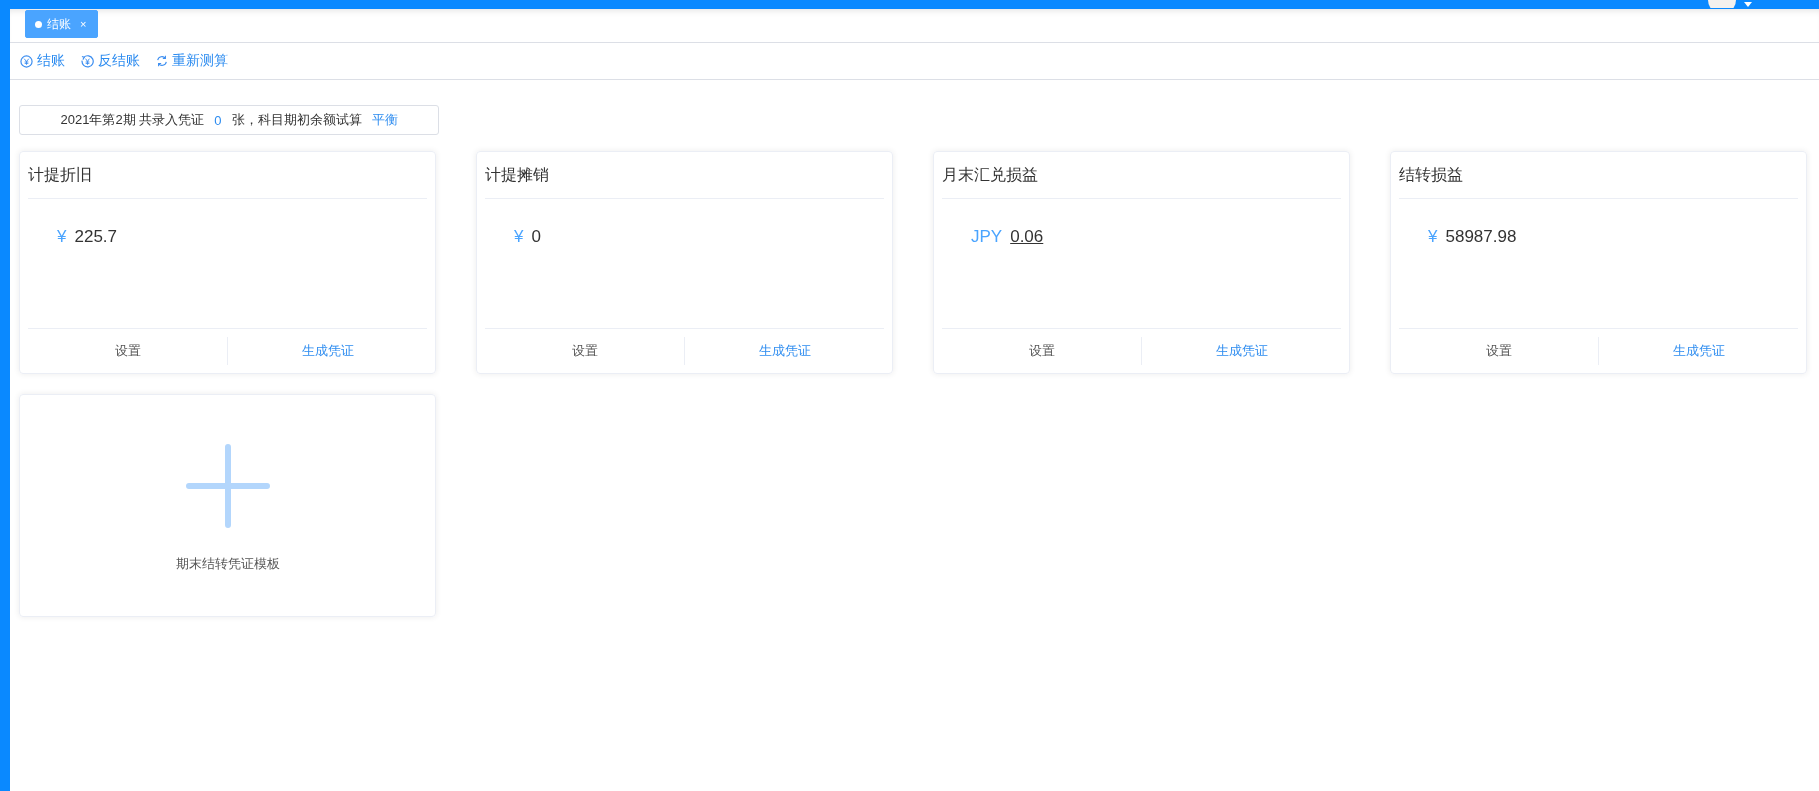  I want to click on tab: 结账 ×, so click(62, 24).